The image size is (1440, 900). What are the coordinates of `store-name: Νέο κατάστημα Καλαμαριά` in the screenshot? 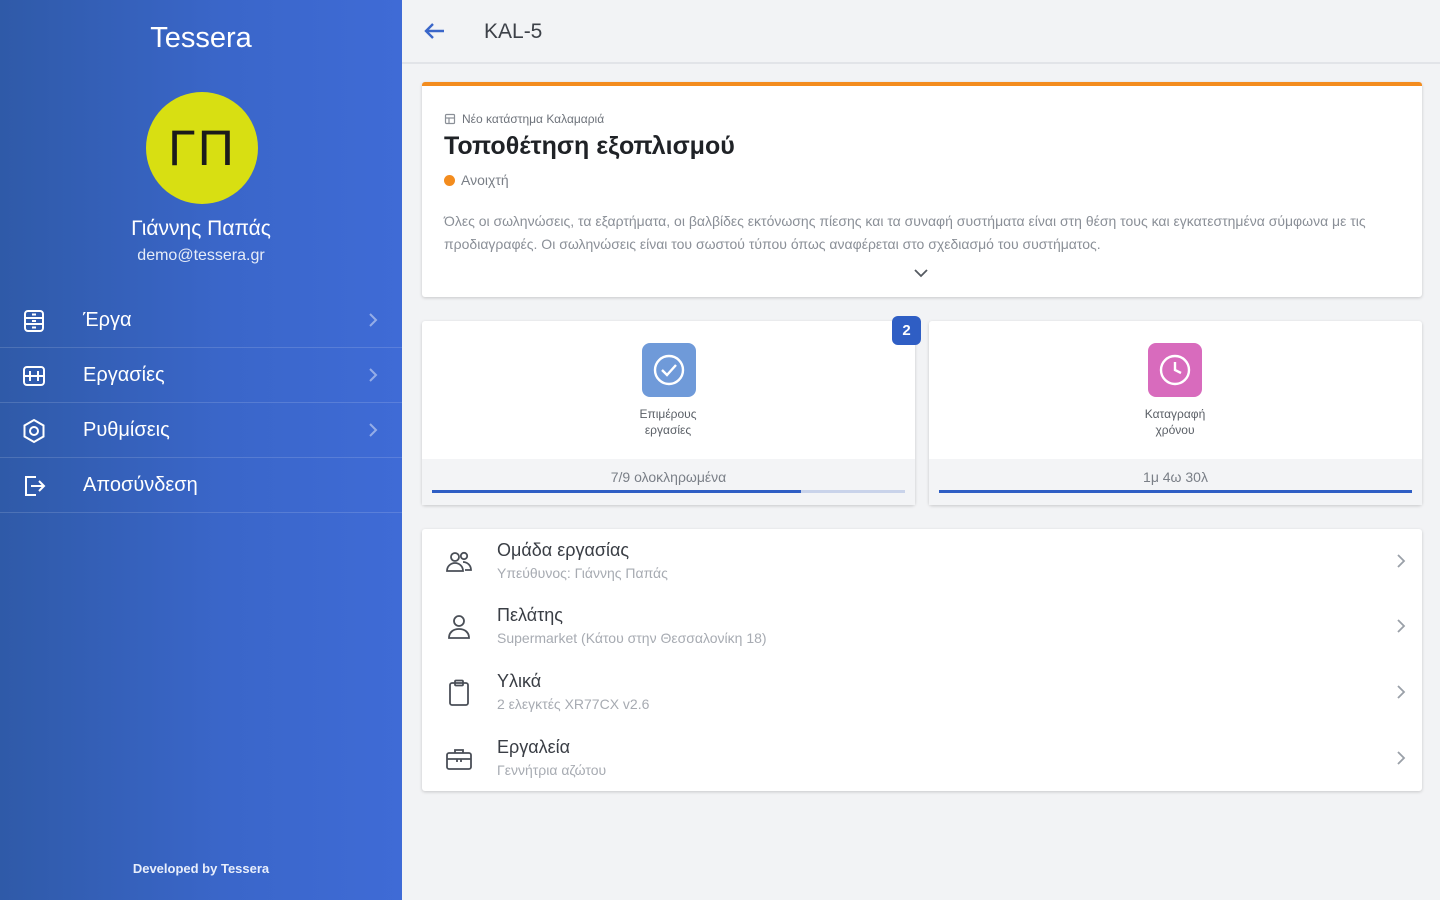 It's located at (533, 119).